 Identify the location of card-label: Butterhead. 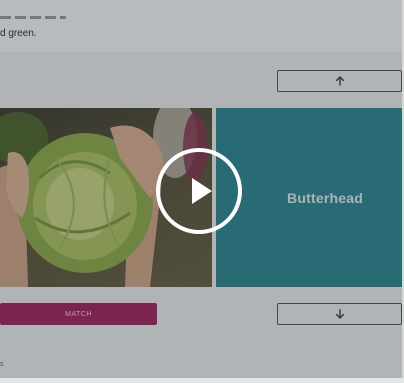
(325, 197).